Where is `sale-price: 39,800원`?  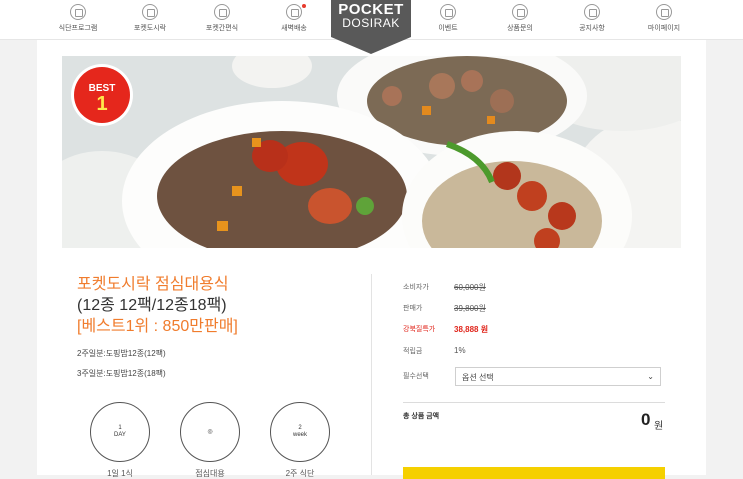 sale-price: 39,800원 is located at coordinates (470, 308).